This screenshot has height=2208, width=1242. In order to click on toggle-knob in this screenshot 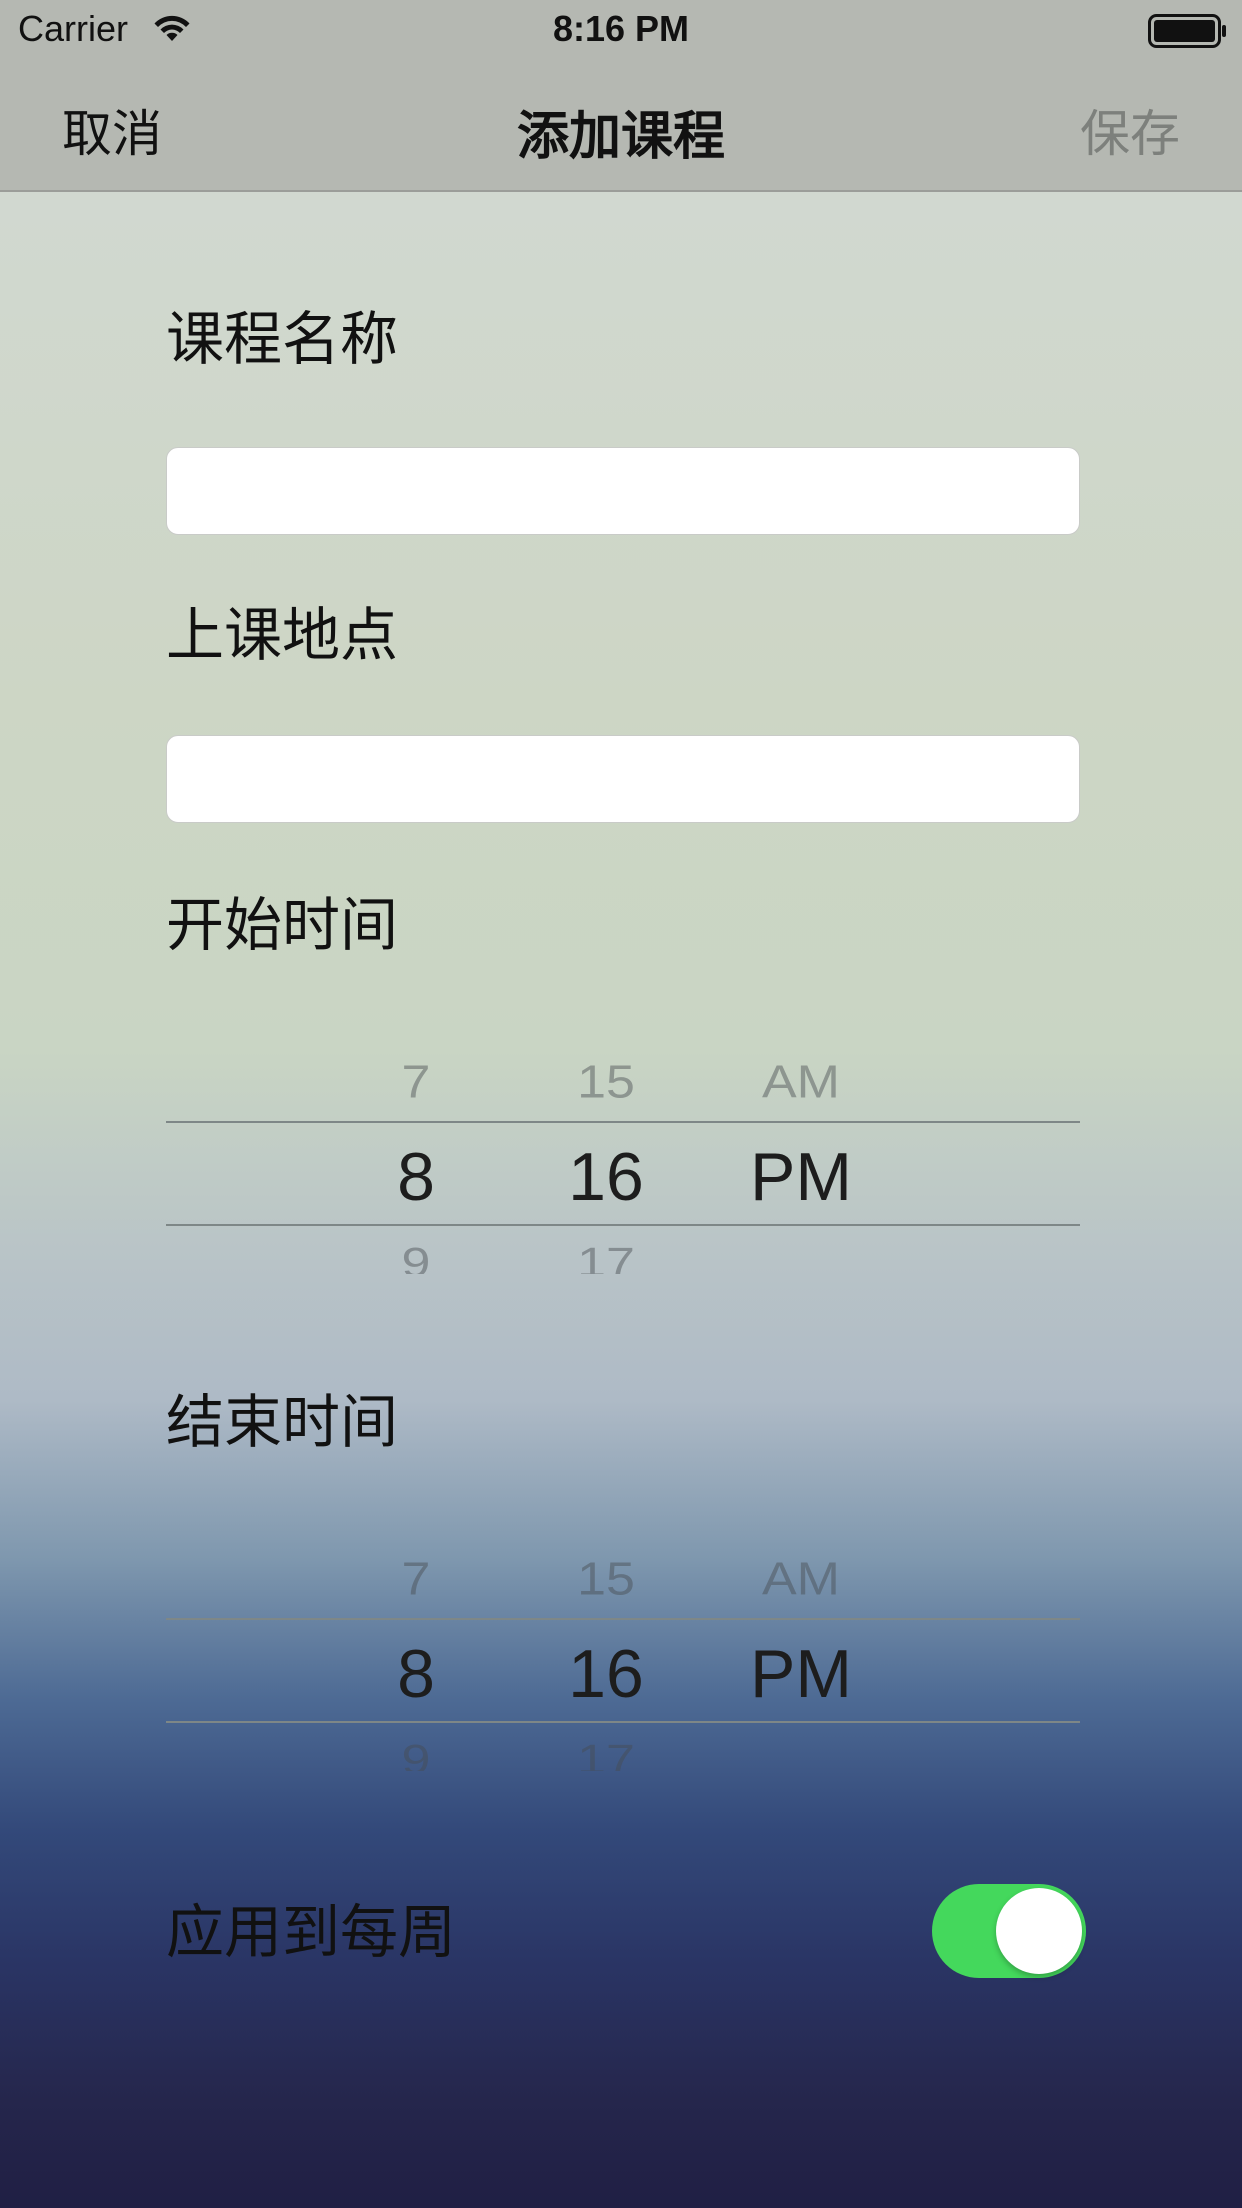, I will do `click(1039, 1931)`.